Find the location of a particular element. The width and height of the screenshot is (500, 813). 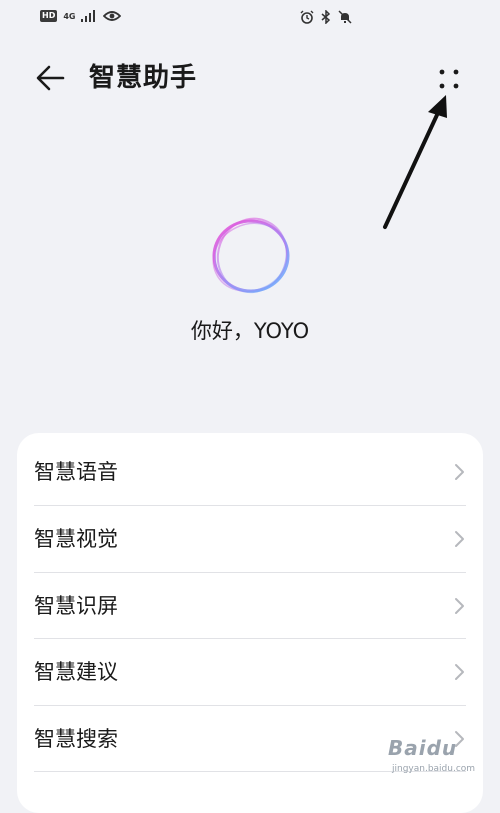

back-button is located at coordinates (50, 78).